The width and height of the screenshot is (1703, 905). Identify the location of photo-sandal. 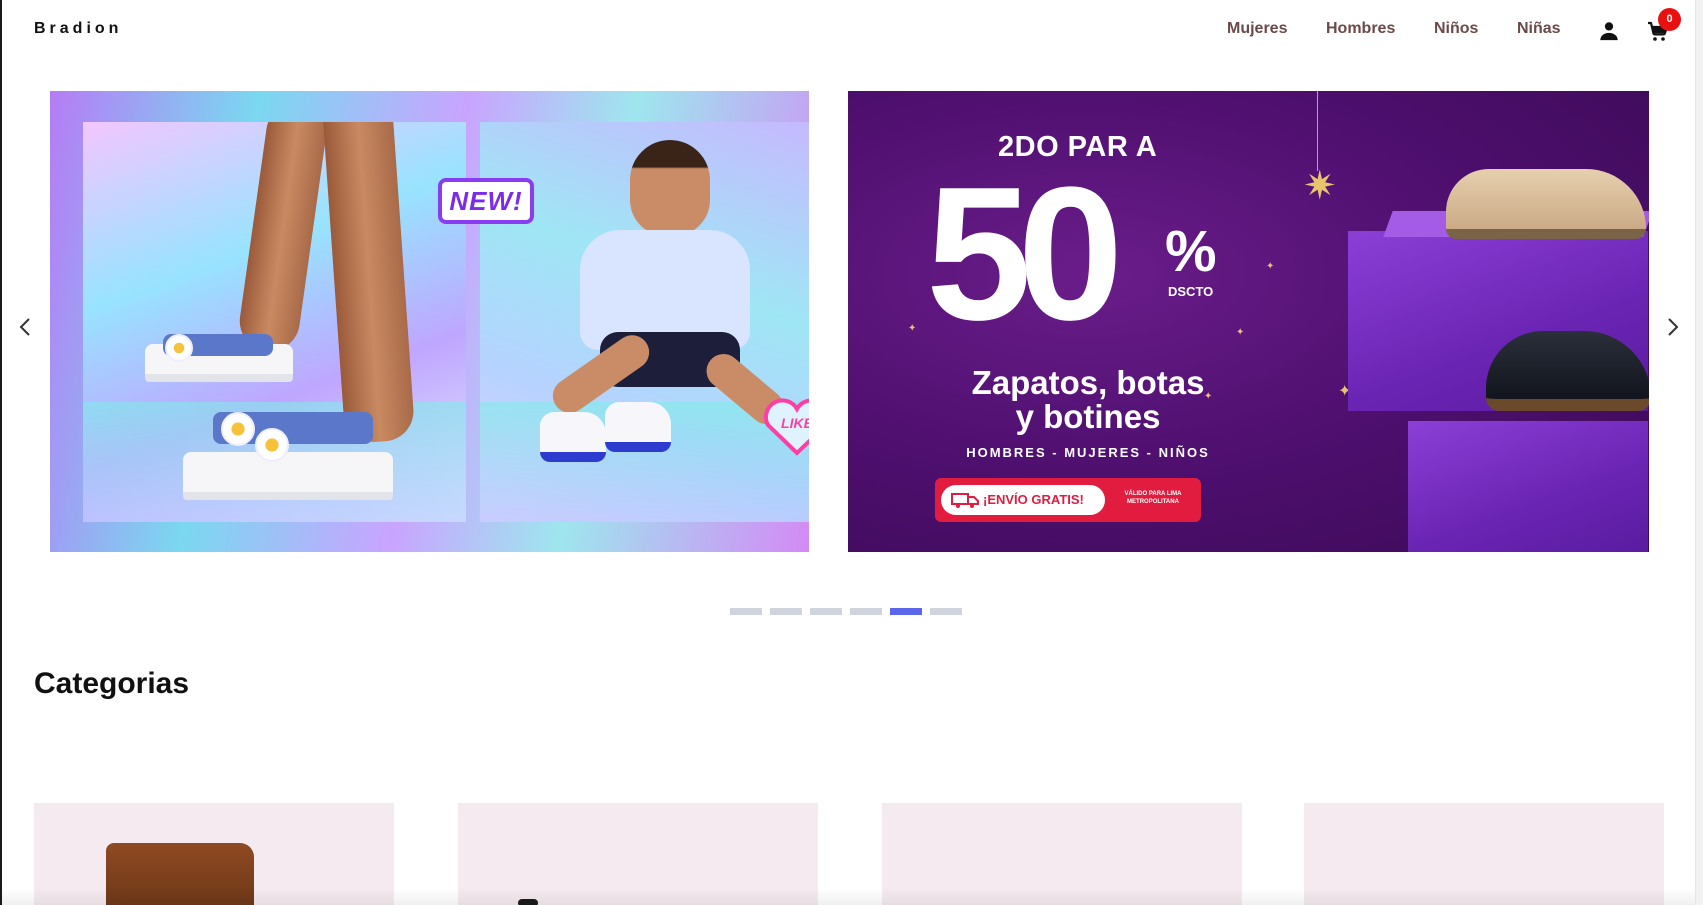
(288, 476).